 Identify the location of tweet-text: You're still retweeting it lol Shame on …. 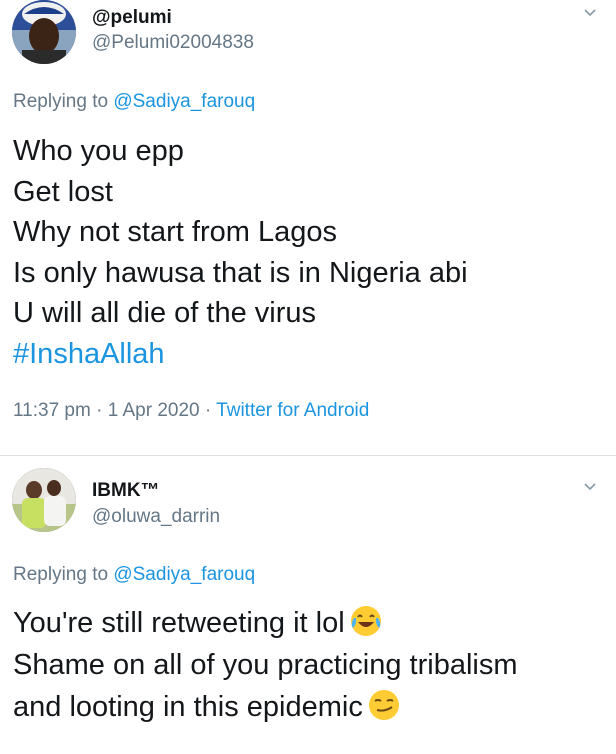
(265, 665).